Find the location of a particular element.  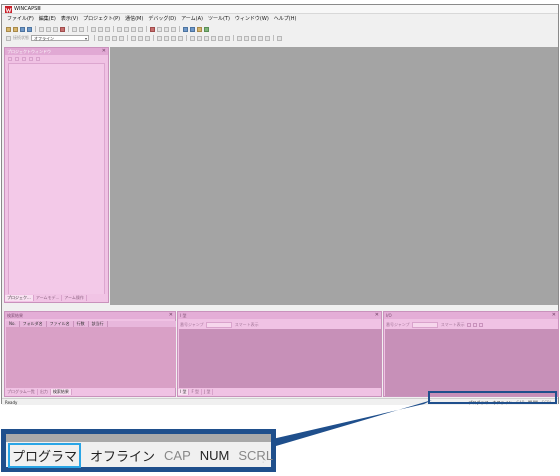

clear-bookmark-icon is located at coordinates (173, 29).